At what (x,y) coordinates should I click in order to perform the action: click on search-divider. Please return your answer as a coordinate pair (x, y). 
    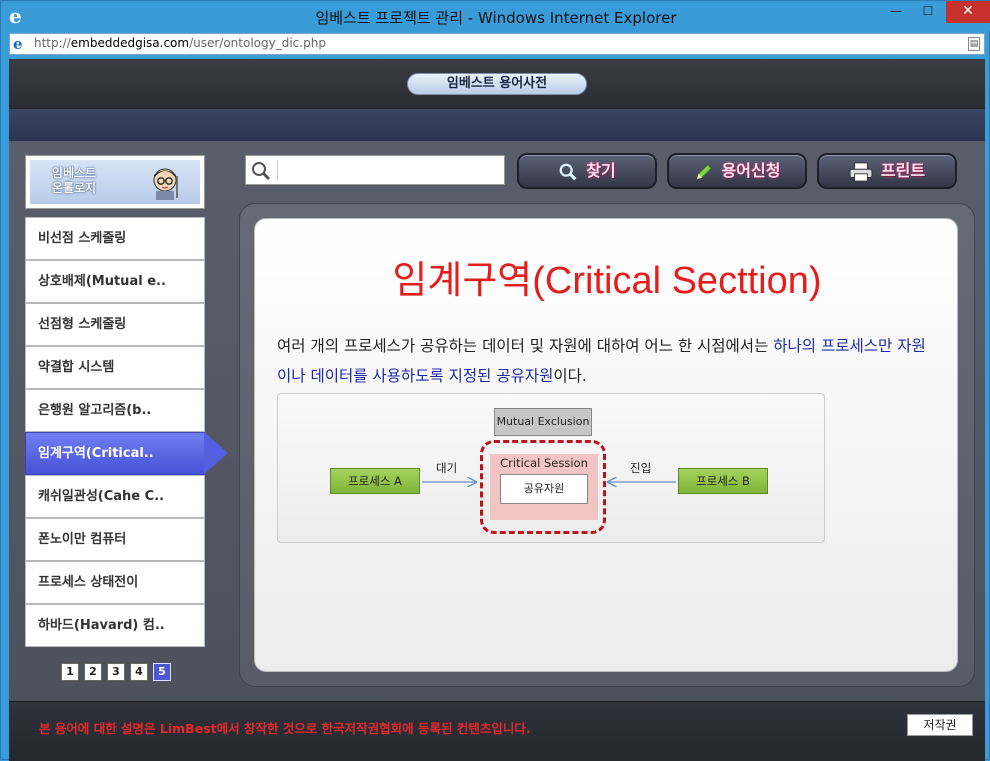
    Looking at the image, I should click on (277, 170).